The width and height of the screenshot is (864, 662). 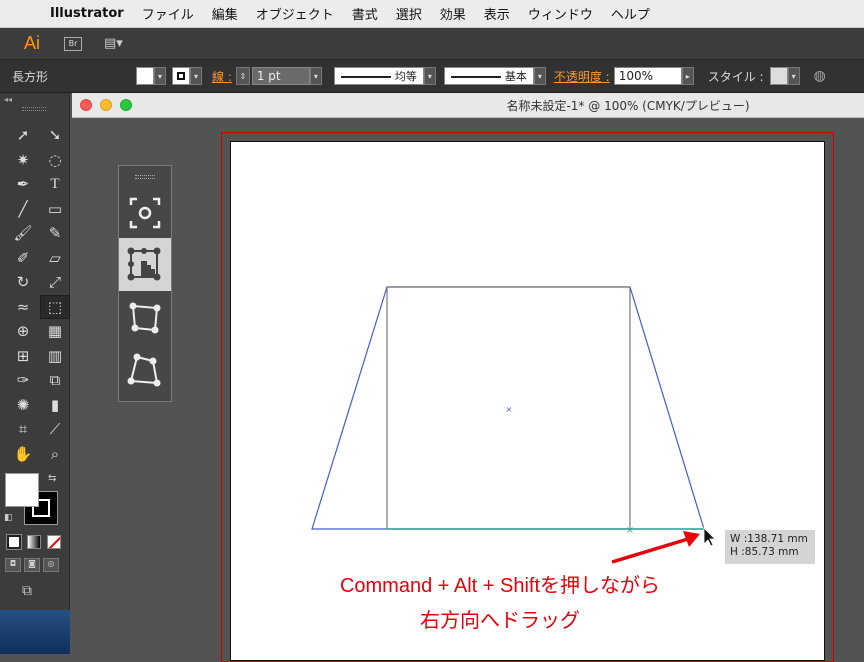 What do you see at coordinates (630, 530) in the screenshot?
I see `anchor-marker-icon: ×` at bounding box center [630, 530].